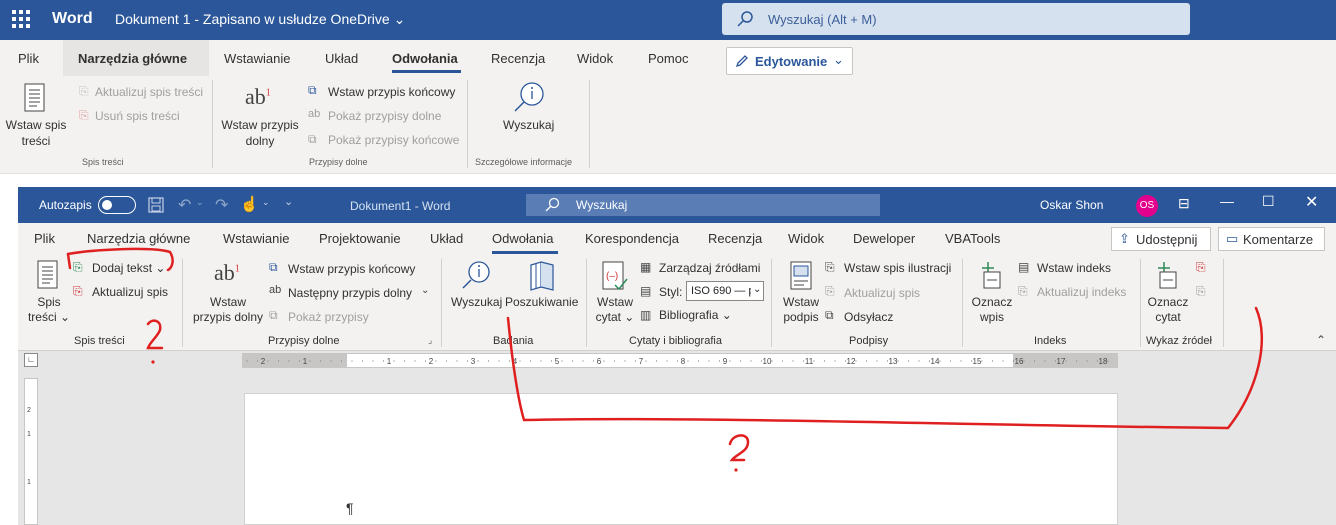 The width and height of the screenshot is (1336, 525). I want to click on cross-reference-button: Odsyłacz, so click(868, 317).